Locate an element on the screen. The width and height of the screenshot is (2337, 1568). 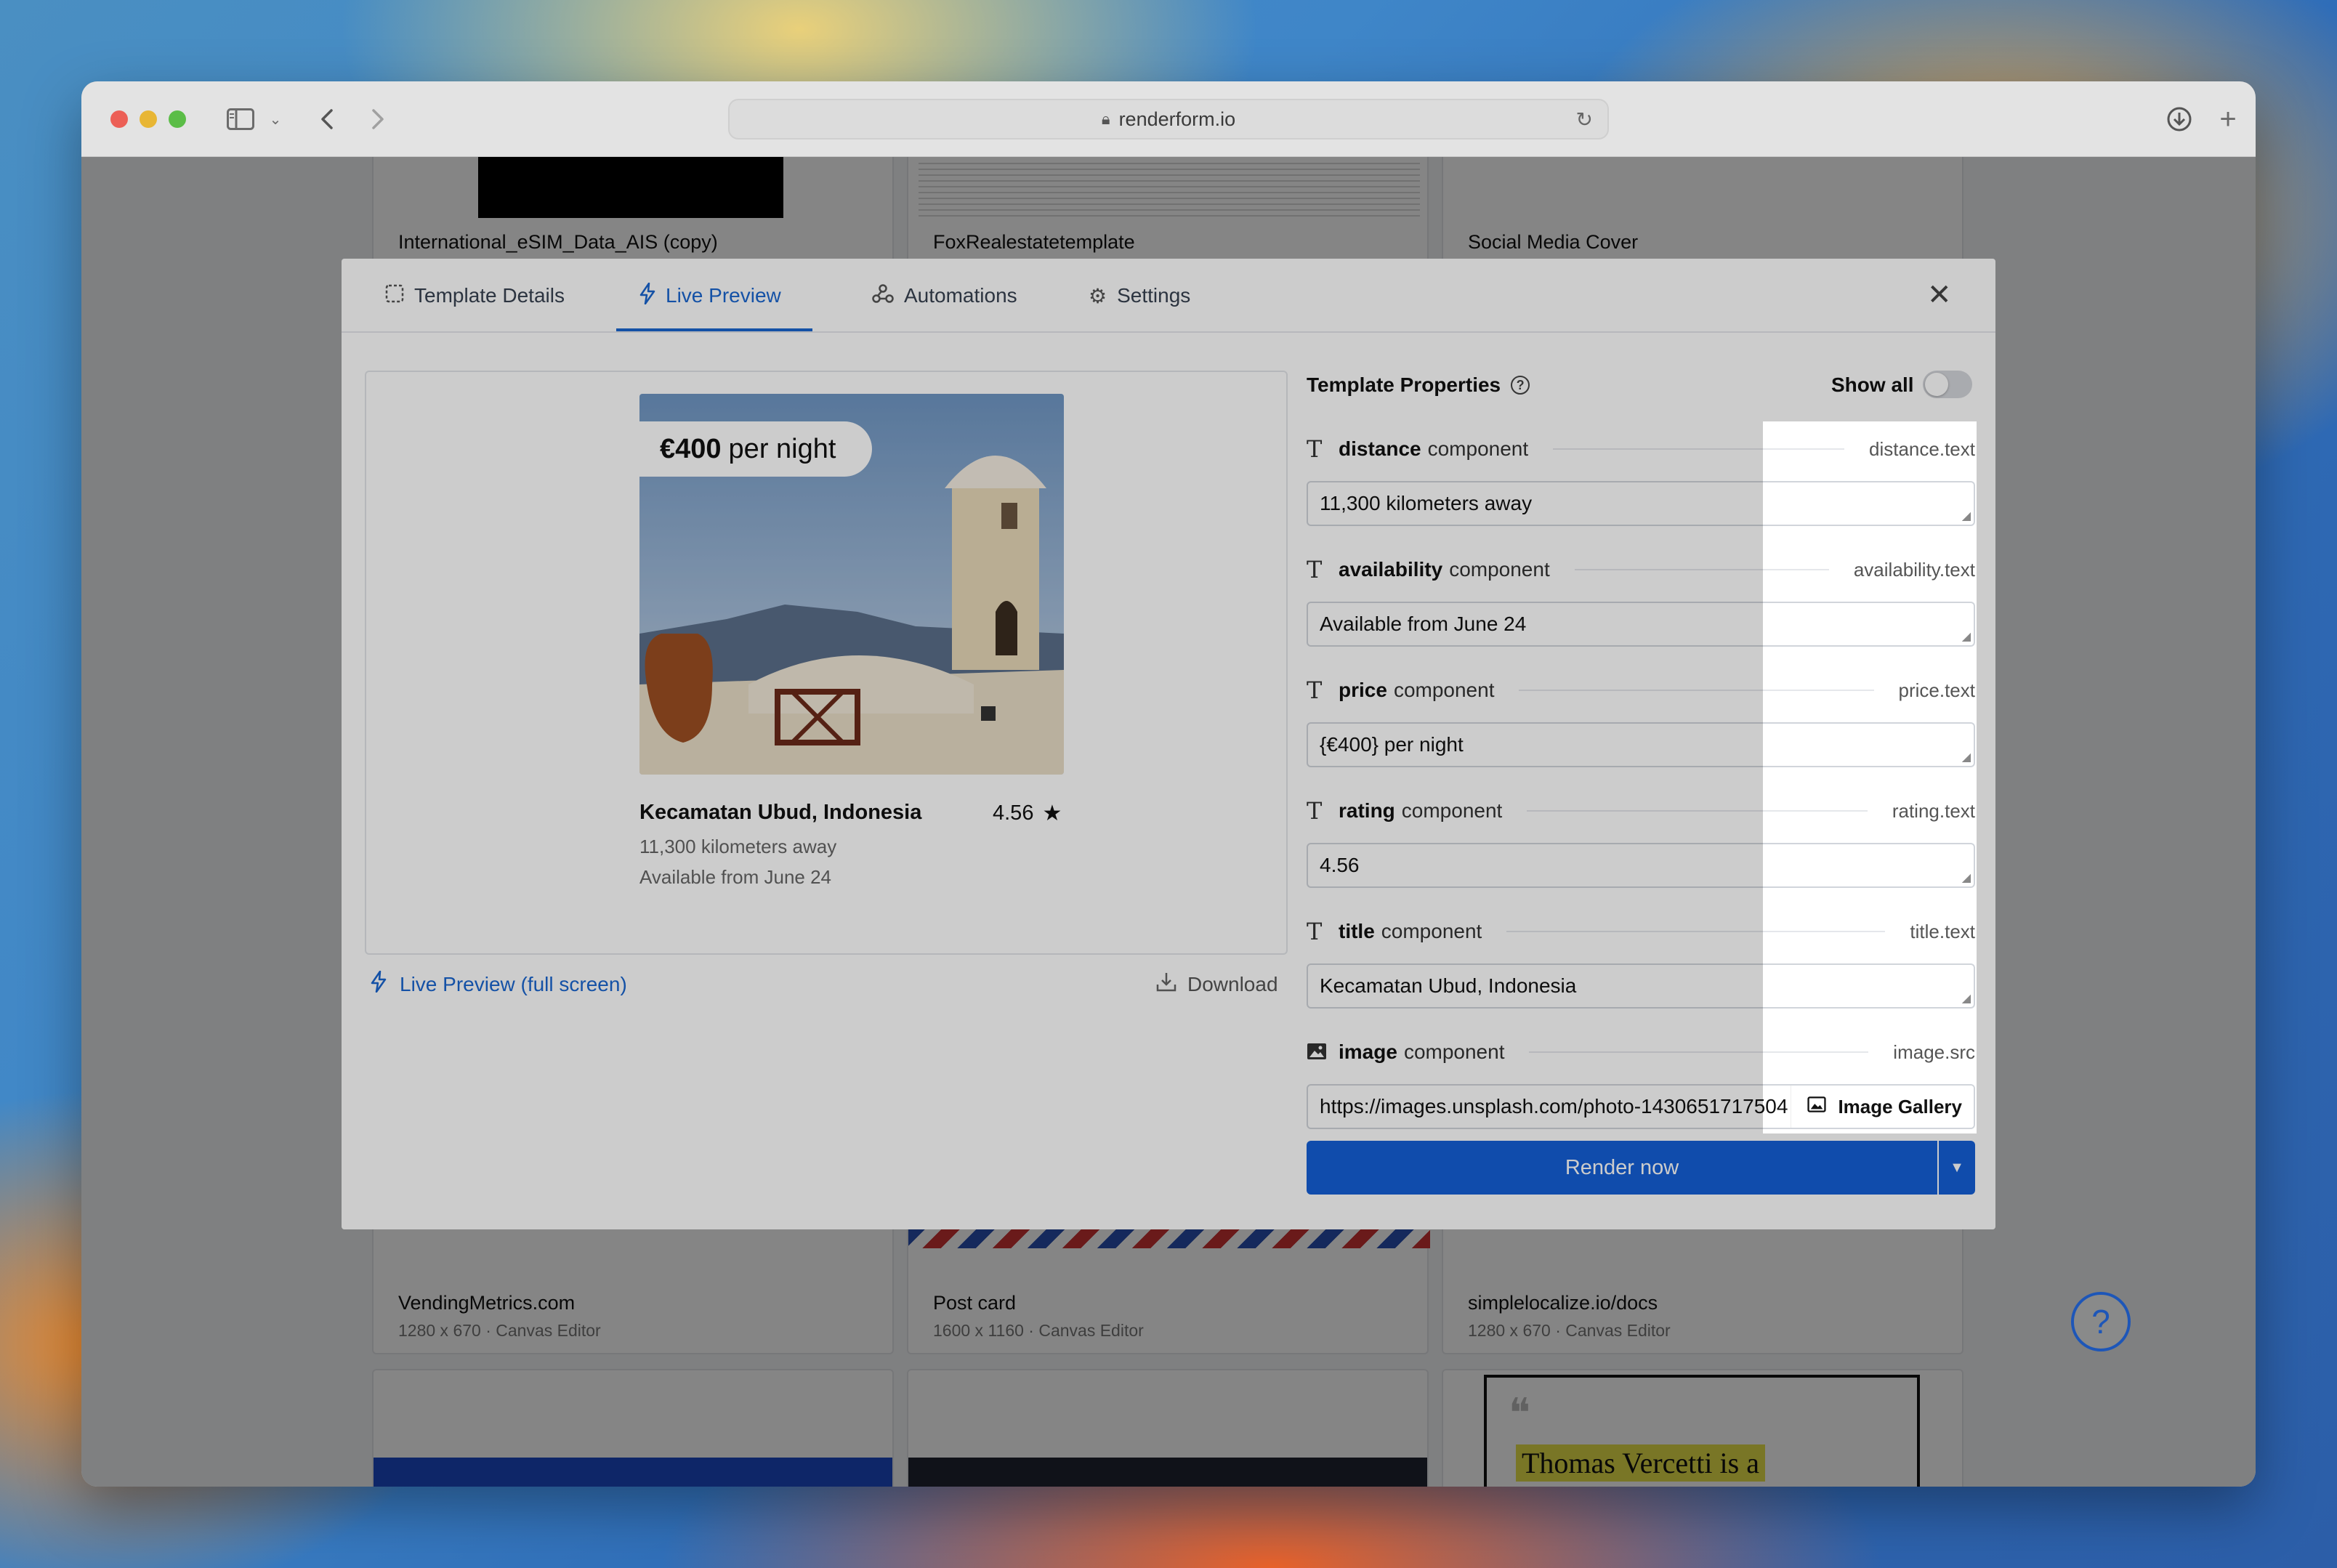
gear-icon: ⚙ is located at coordinates (1098, 295).